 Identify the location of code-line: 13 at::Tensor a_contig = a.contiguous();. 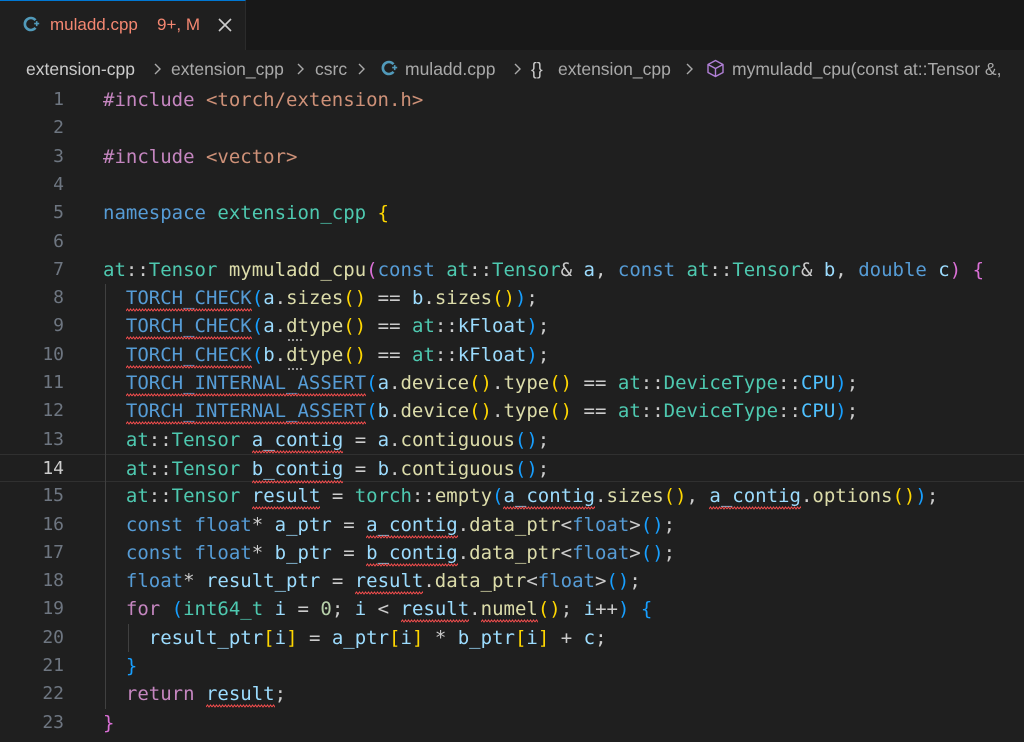
(512, 440).